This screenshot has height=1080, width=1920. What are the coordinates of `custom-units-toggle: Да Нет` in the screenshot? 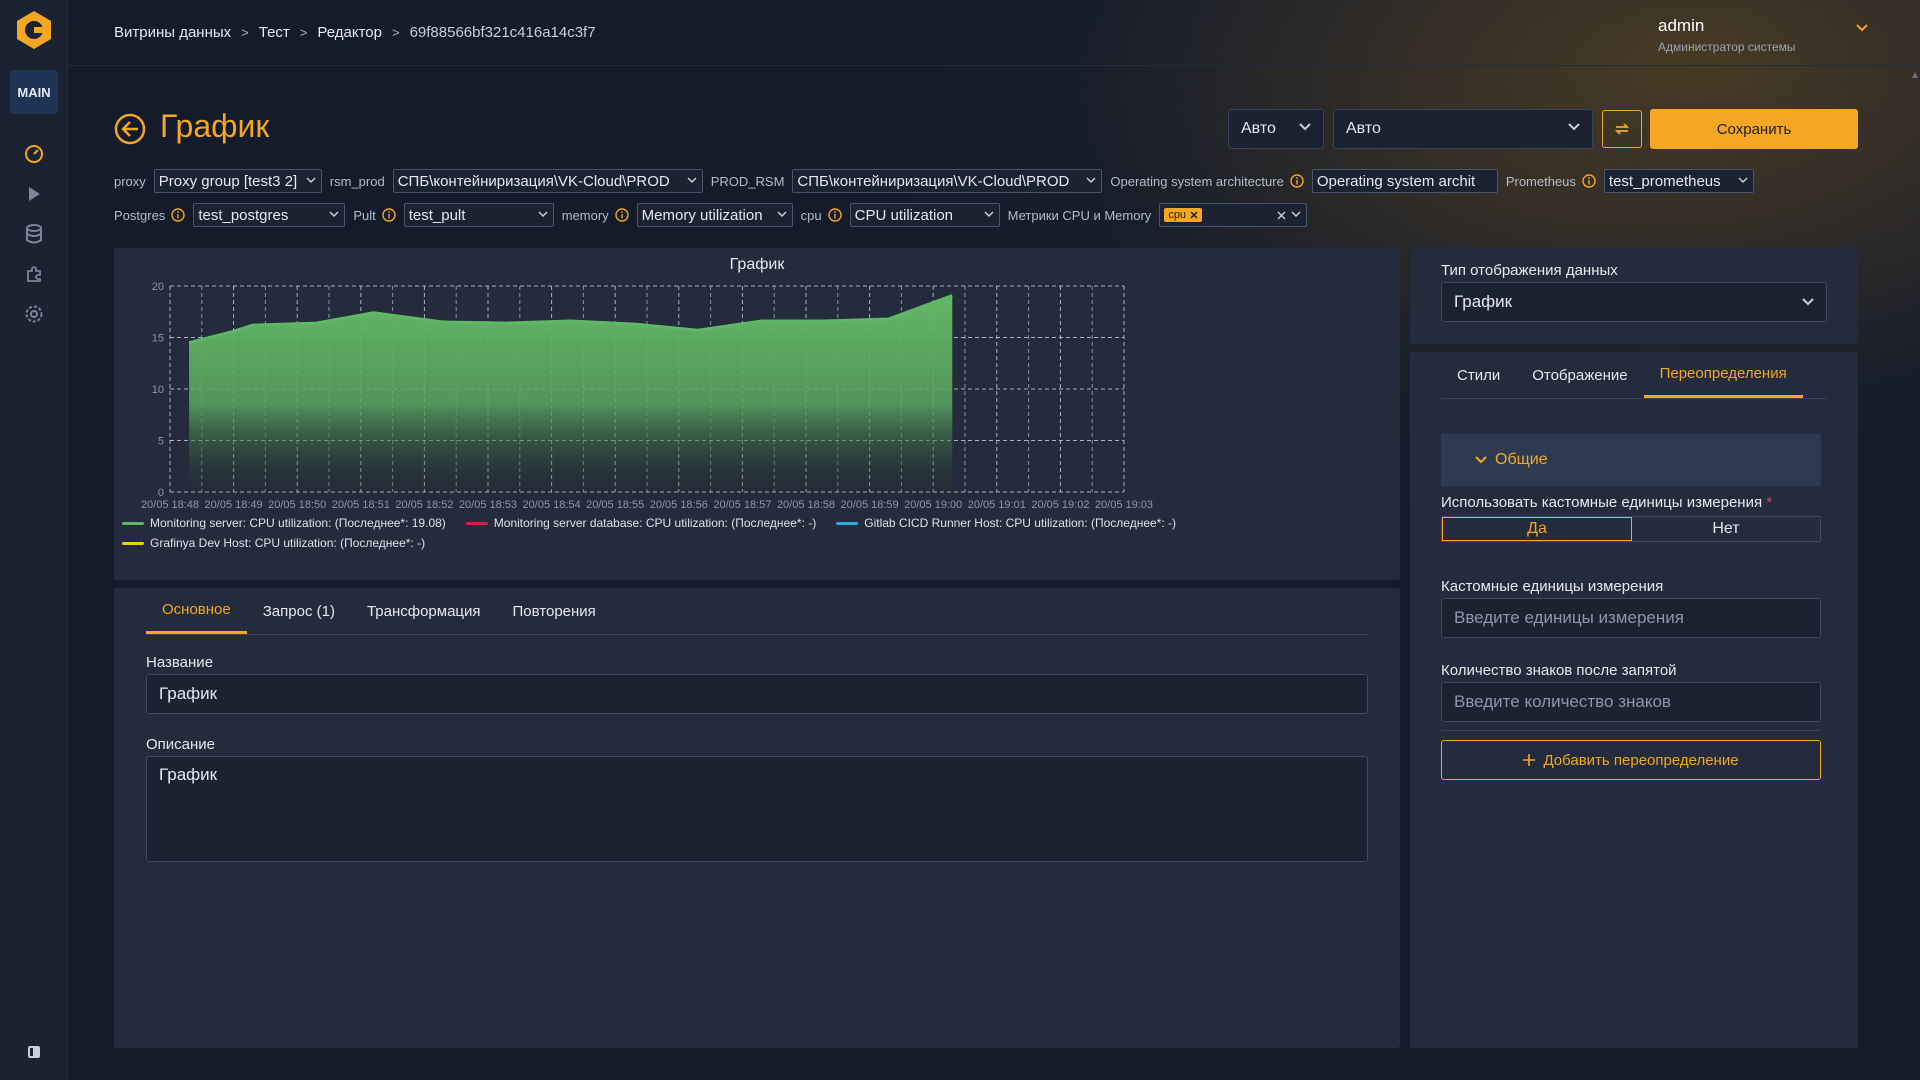 It's located at (1631, 529).